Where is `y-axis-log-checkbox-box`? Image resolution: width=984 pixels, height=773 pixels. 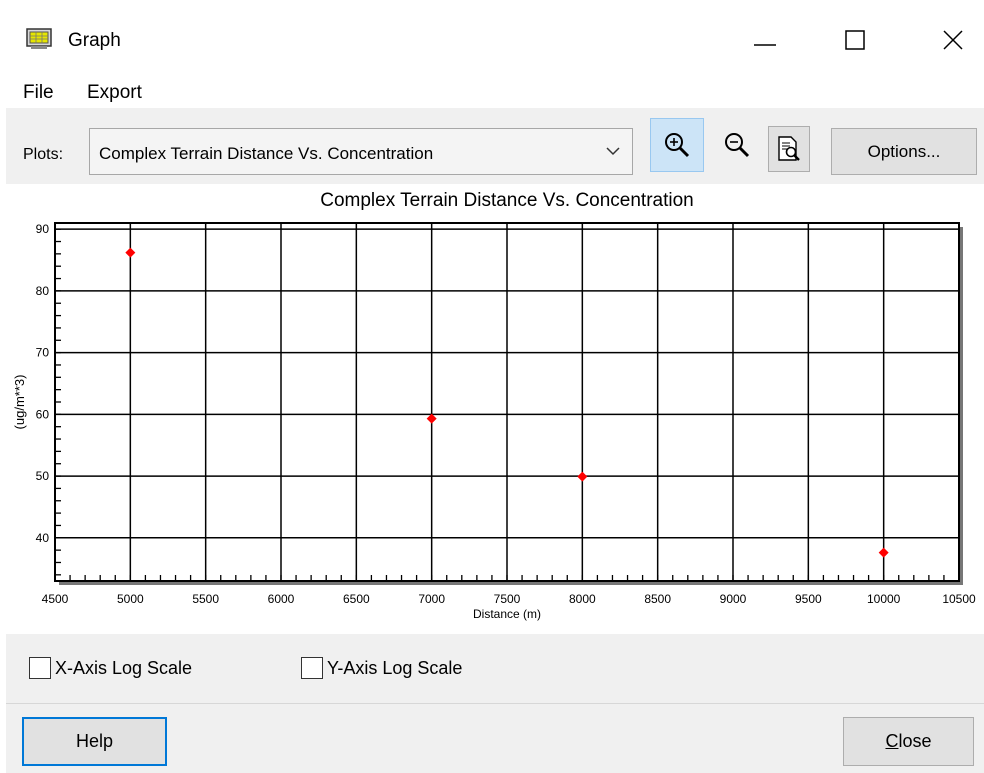 y-axis-log-checkbox-box is located at coordinates (312, 668).